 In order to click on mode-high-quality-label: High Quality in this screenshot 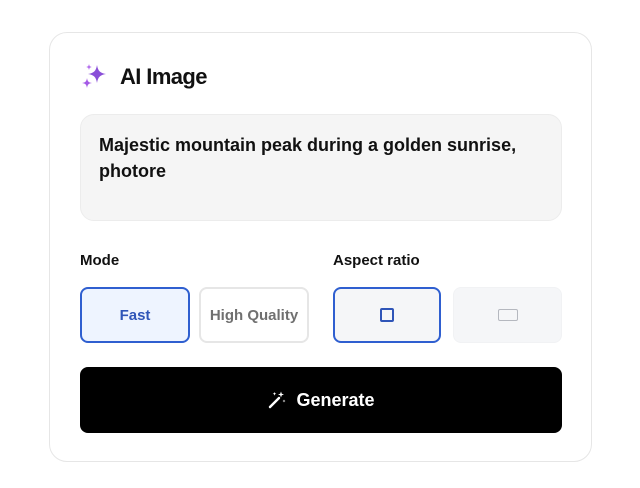, I will do `click(254, 315)`.